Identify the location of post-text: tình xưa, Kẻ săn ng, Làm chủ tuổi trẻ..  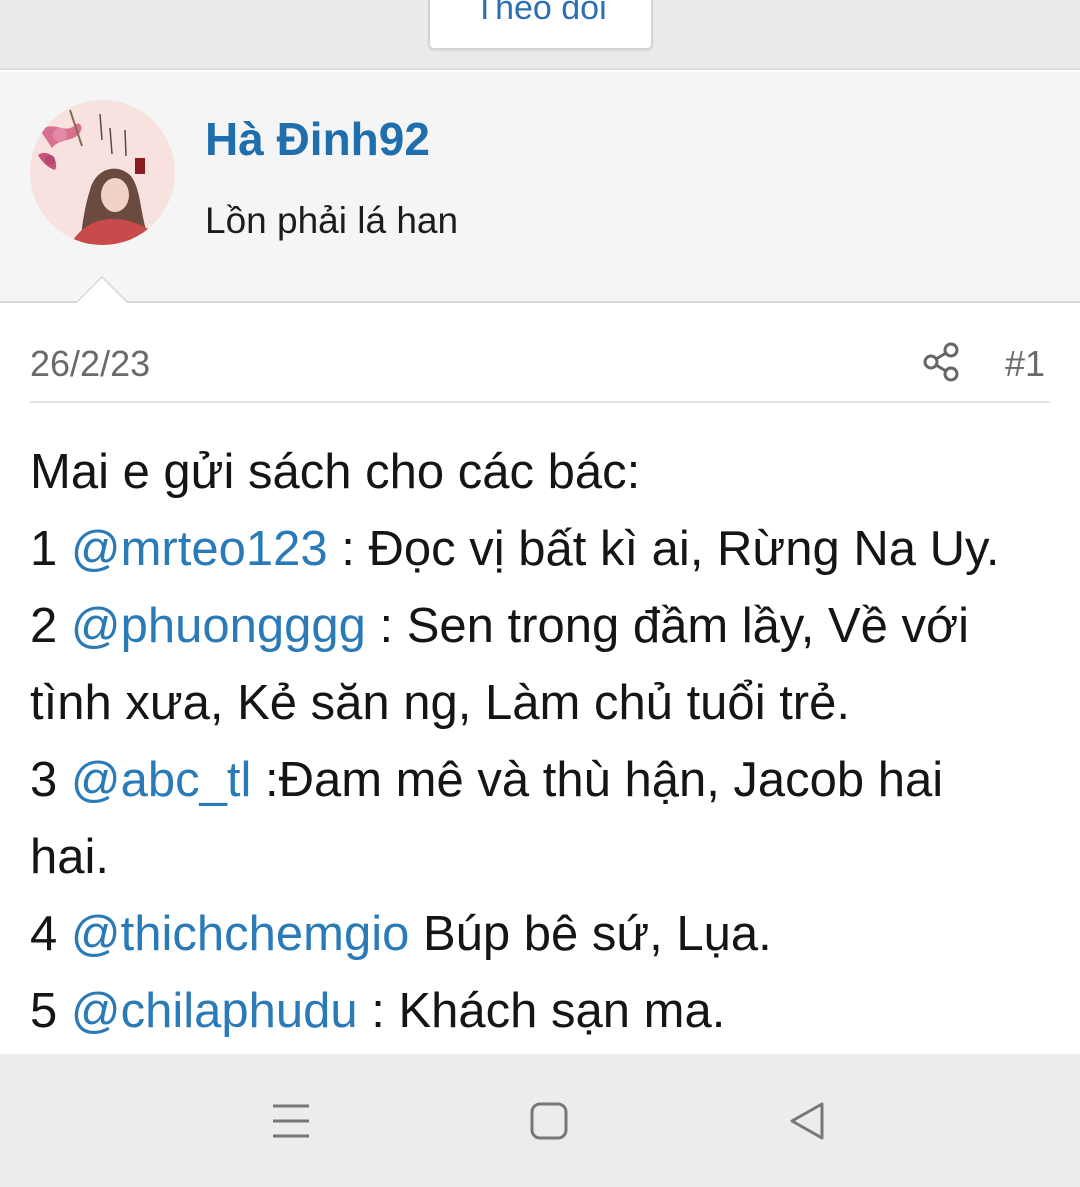
(440, 703).